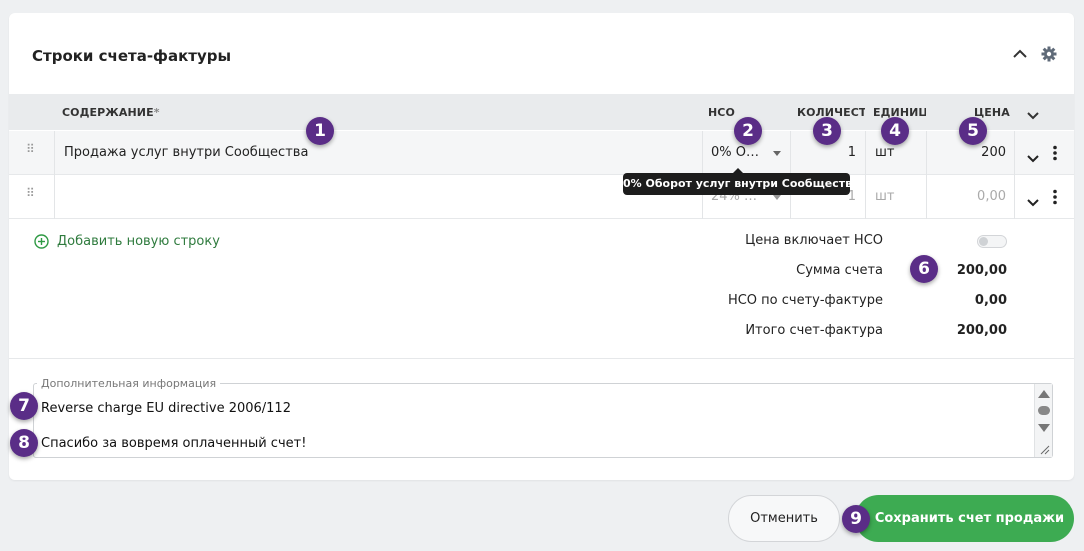  I want to click on marker-badge: 3, so click(827, 131).